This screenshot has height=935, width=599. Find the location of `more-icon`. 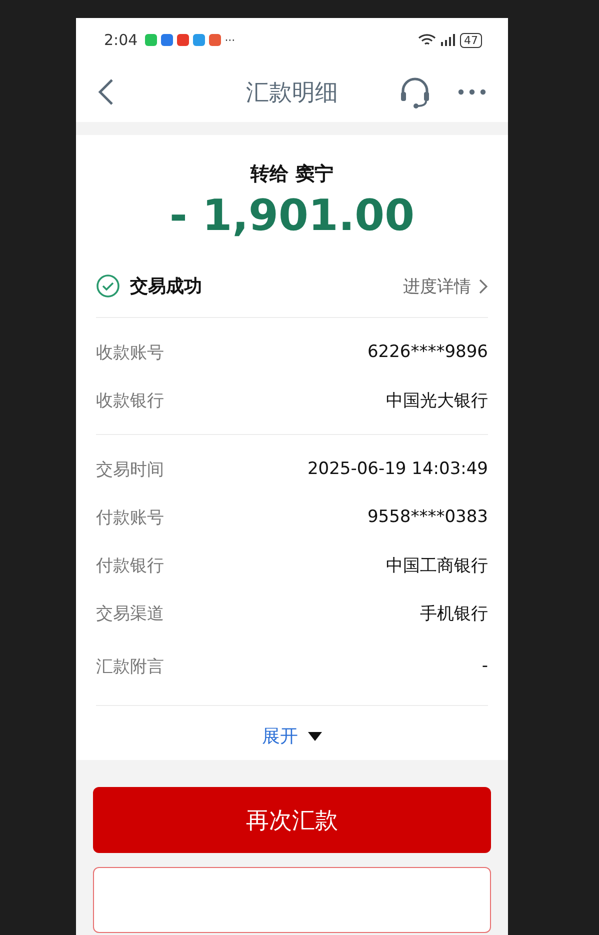

more-icon is located at coordinates (472, 92).